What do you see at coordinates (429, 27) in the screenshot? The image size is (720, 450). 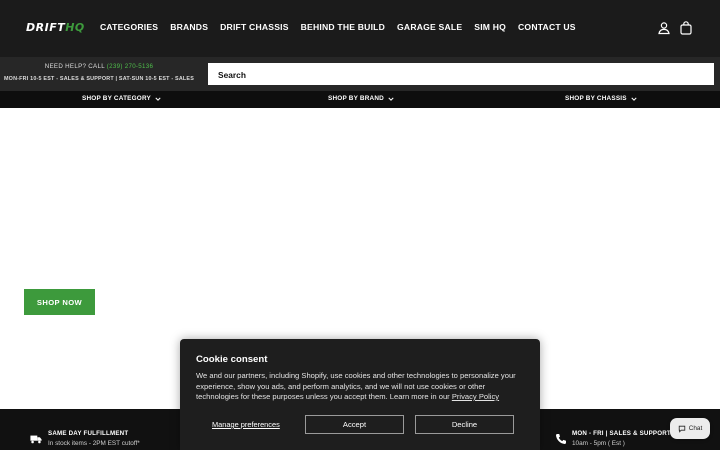 I see `nav-garage-sale: GARAGE SALE` at bounding box center [429, 27].